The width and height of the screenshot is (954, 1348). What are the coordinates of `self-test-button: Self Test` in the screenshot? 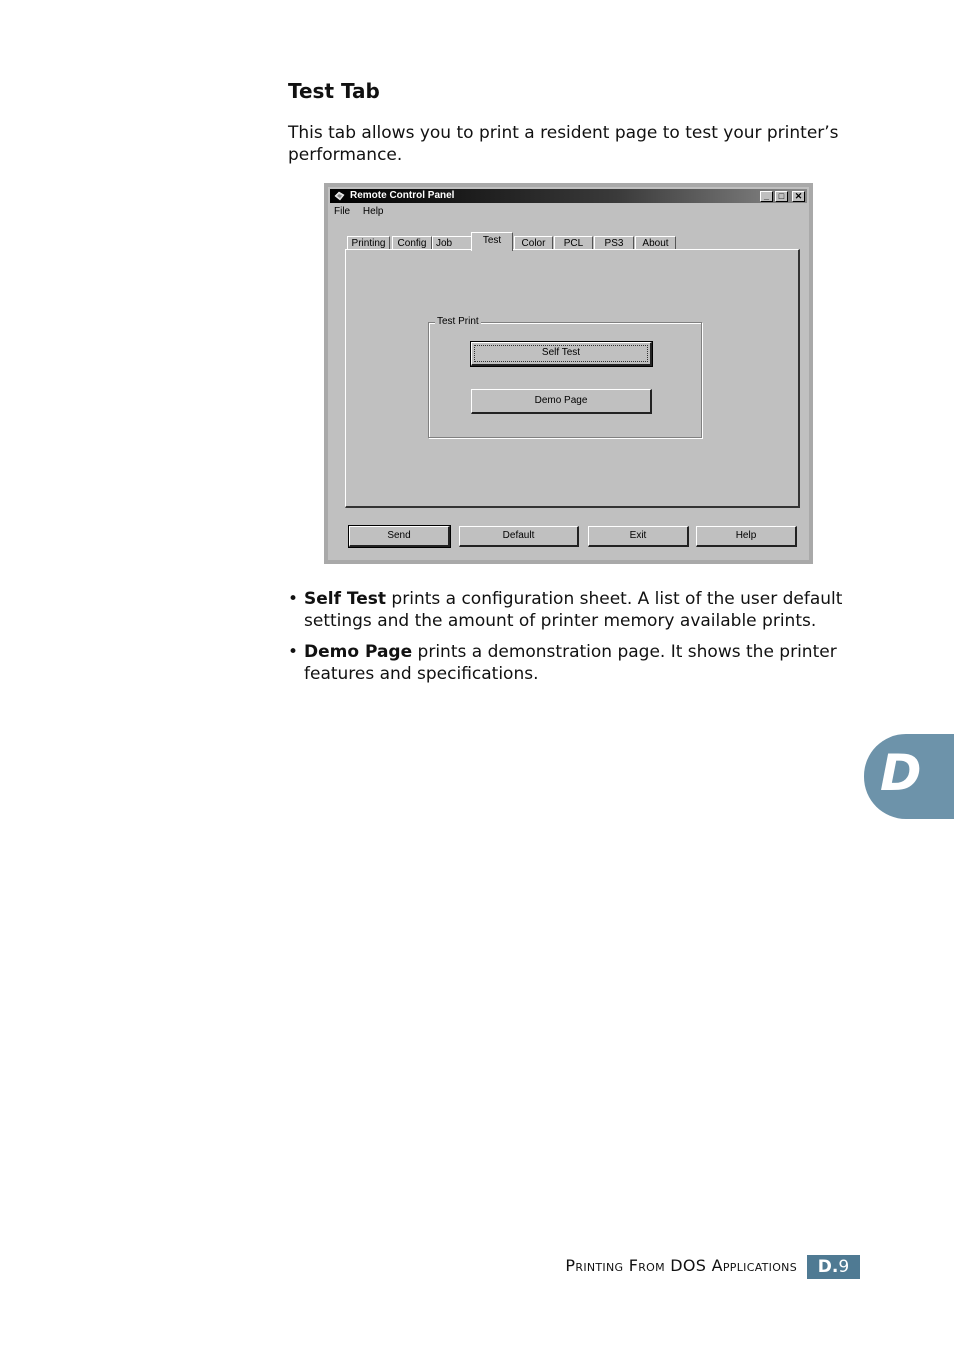 It's located at (561, 354).